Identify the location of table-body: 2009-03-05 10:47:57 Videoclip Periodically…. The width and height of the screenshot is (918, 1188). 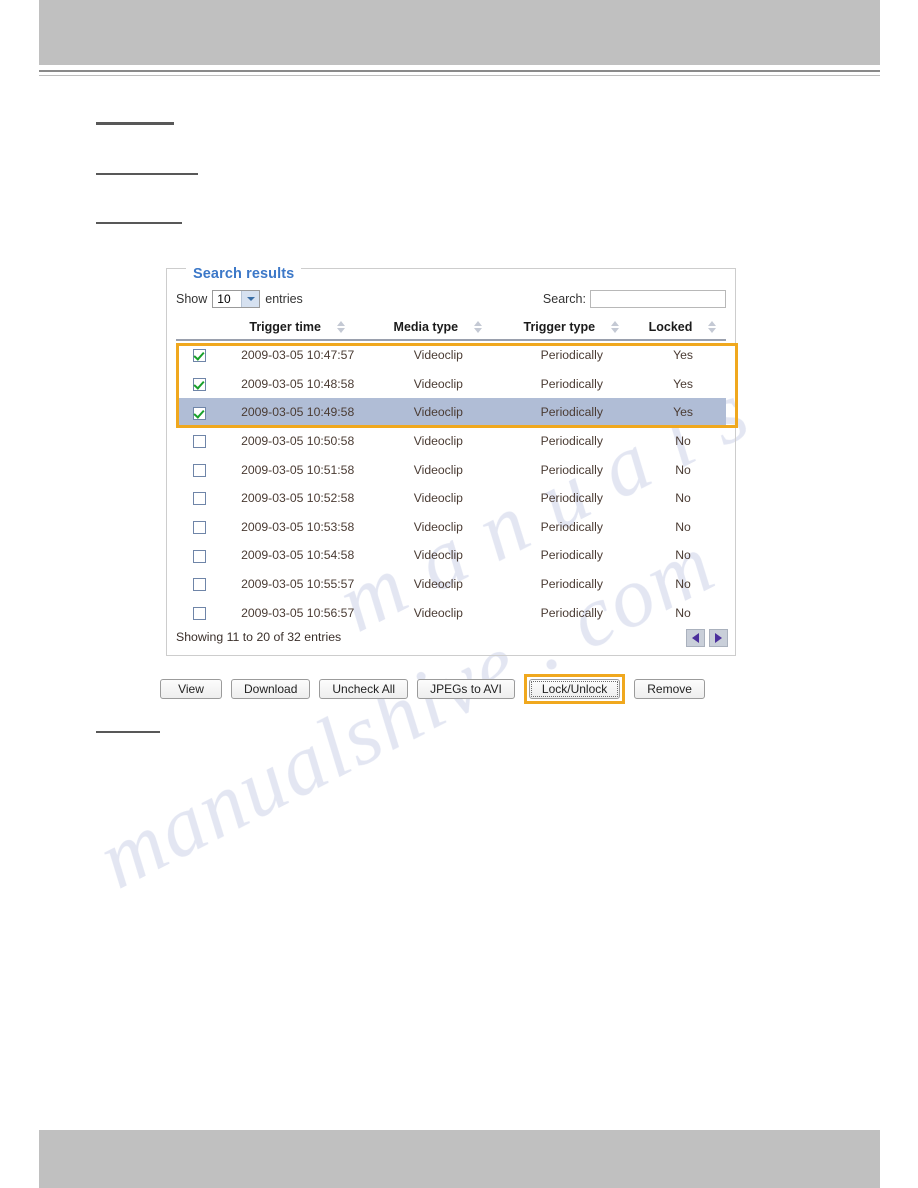
(451, 483).